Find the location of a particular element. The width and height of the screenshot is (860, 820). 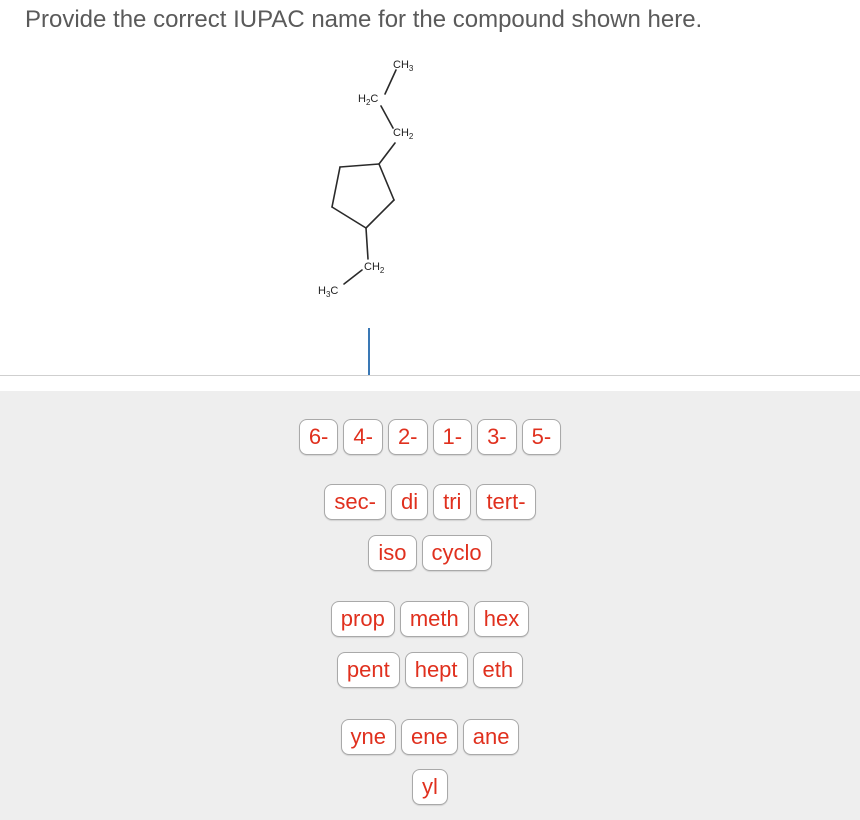

structure-diagram: CH3 H2C CH2 CH2 H3C is located at coordinates (366, 179).